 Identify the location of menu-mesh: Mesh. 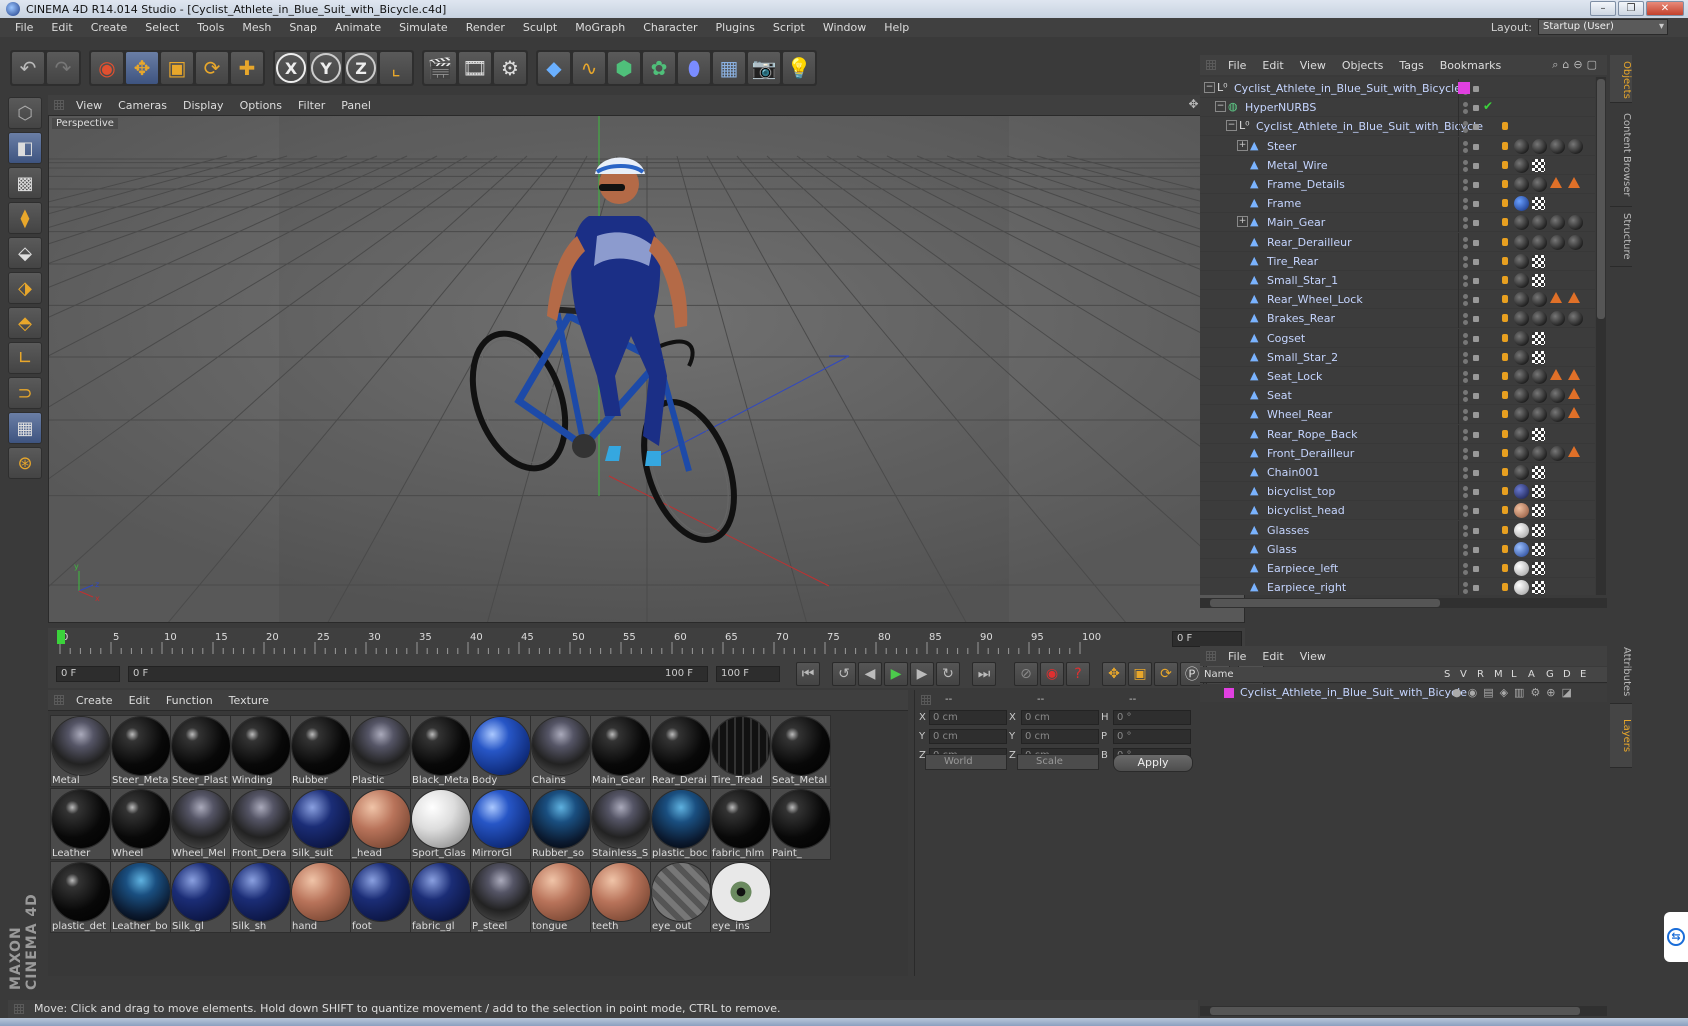
(256, 27).